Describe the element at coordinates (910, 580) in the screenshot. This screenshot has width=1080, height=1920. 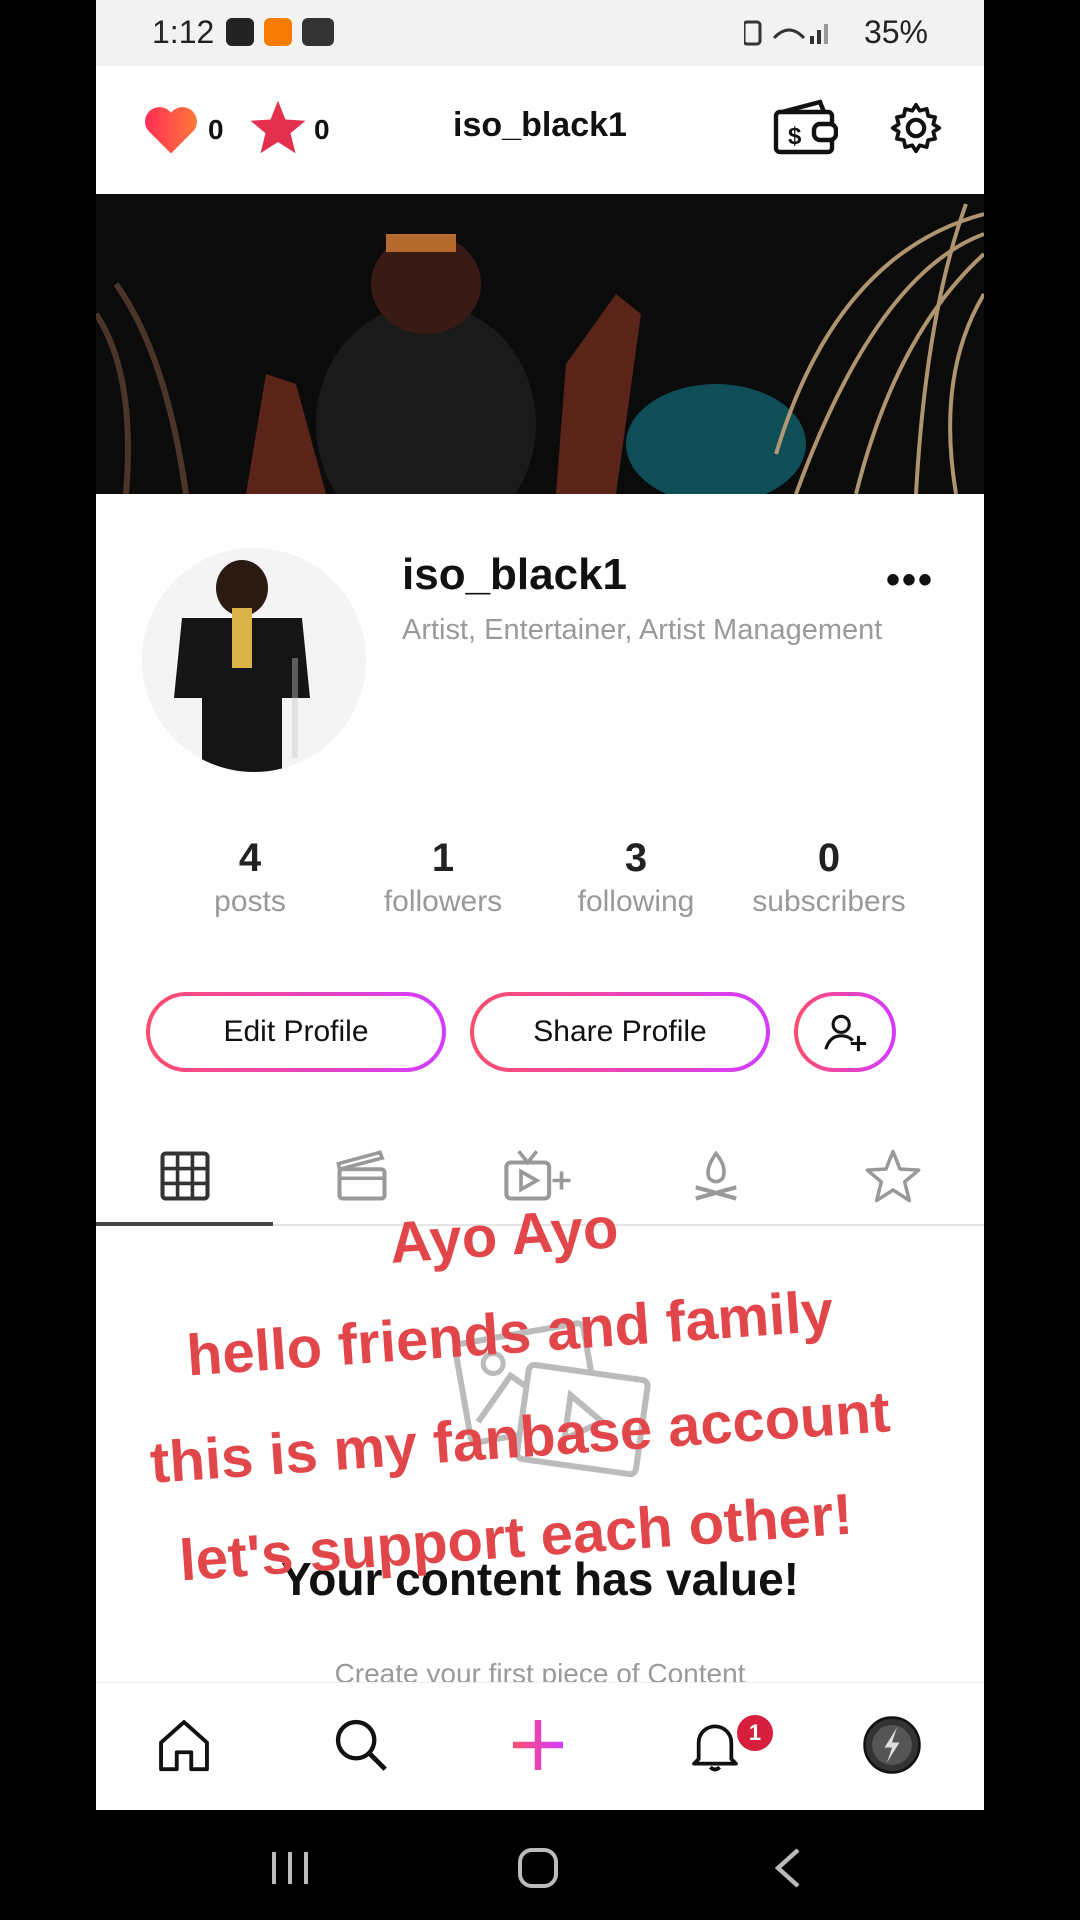
I see `more-options-button: •••` at that location.